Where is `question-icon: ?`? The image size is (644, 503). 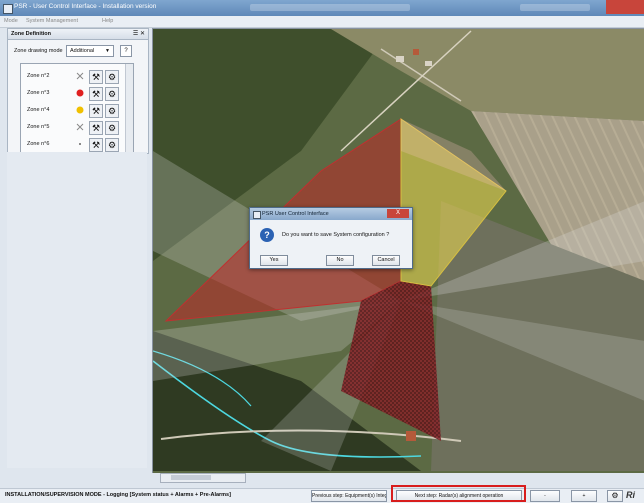 question-icon: ? is located at coordinates (267, 235).